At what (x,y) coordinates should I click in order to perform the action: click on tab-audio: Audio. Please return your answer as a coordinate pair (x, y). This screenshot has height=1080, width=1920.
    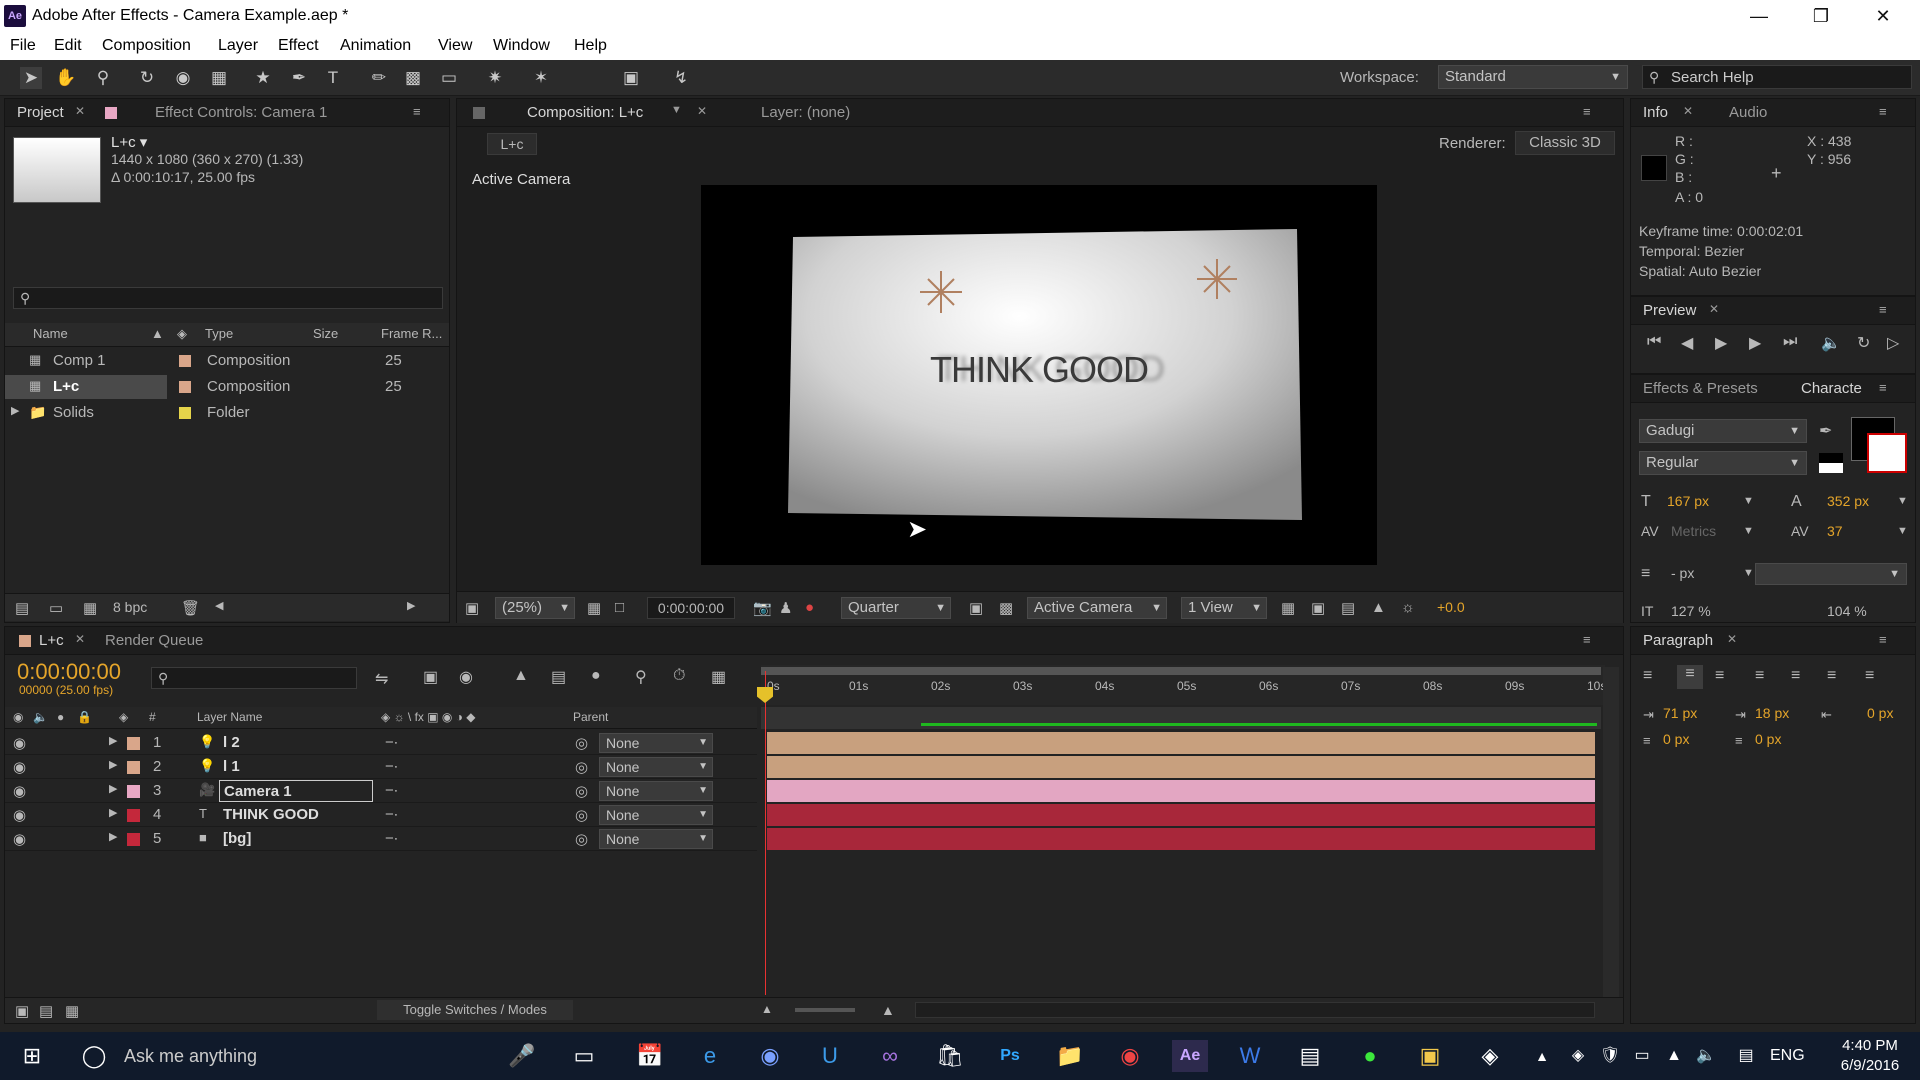
    Looking at the image, I should click on (1748, 112).